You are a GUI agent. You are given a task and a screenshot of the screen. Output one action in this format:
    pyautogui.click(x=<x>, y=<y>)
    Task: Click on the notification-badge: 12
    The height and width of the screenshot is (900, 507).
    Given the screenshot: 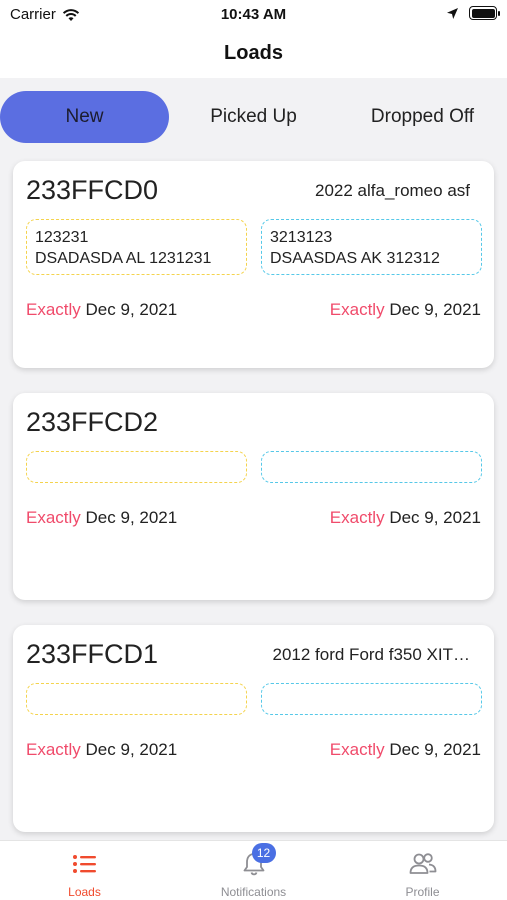 What is the action you would take?
    pyautogui.click(x=263, y=853)
    